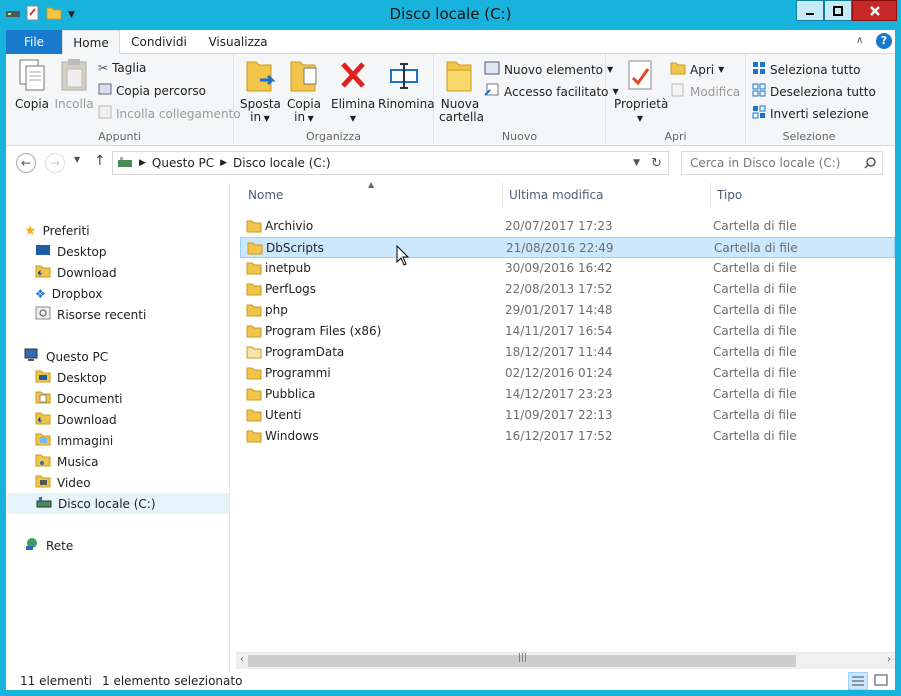 This screenshot has height=696, width=901. Describe the element at coordinates (135, 230) in the screenshot. I see `nav-favorites: ★ Preferiti` at that location.